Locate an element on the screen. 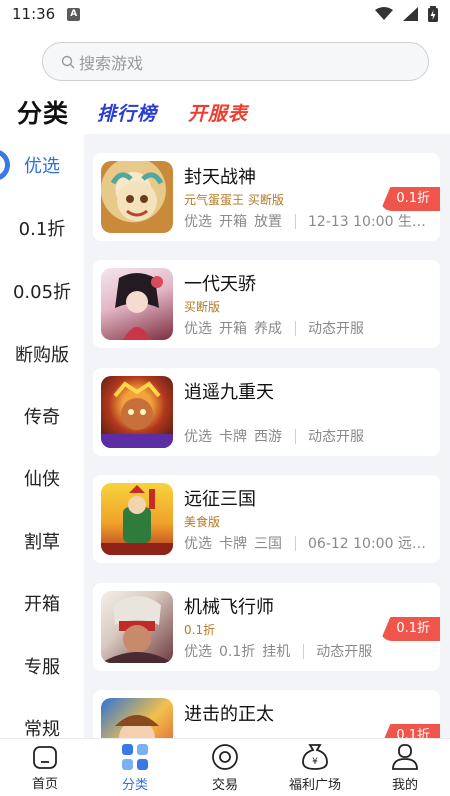  category-icon is located at coordinates (135, 756).